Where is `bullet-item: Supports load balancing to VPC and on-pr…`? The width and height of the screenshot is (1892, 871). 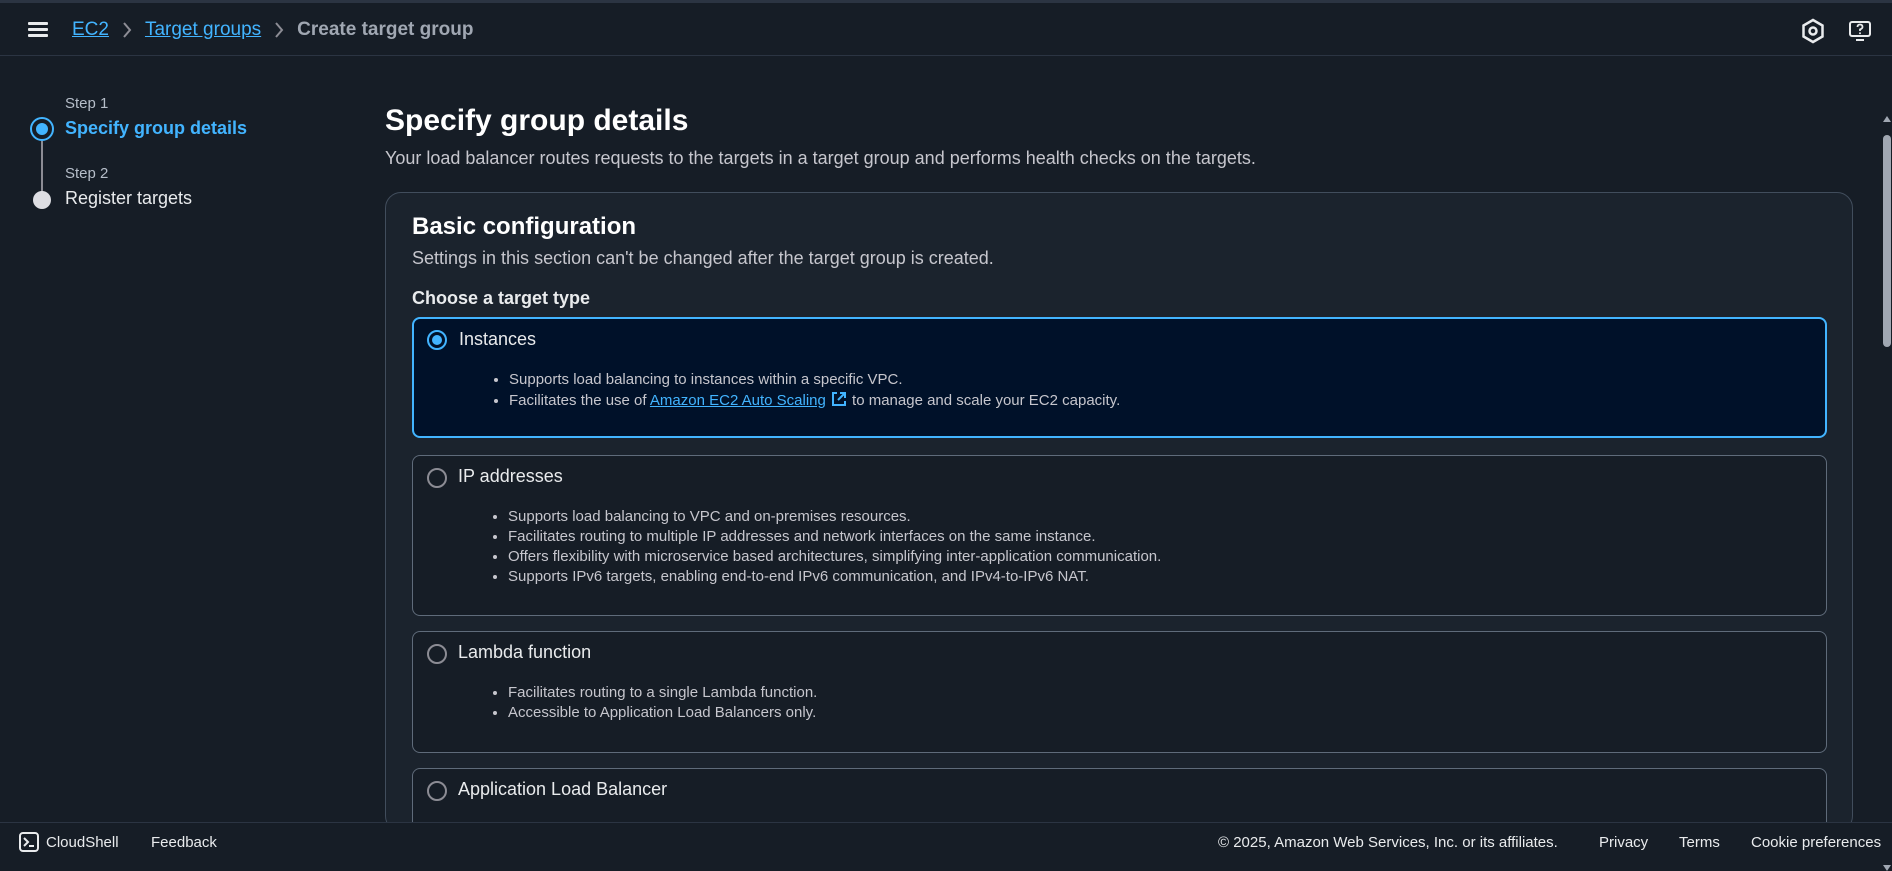 bullet-item: Supports load balancing to VPC and on-pr… is located at coordinates (834, 517).